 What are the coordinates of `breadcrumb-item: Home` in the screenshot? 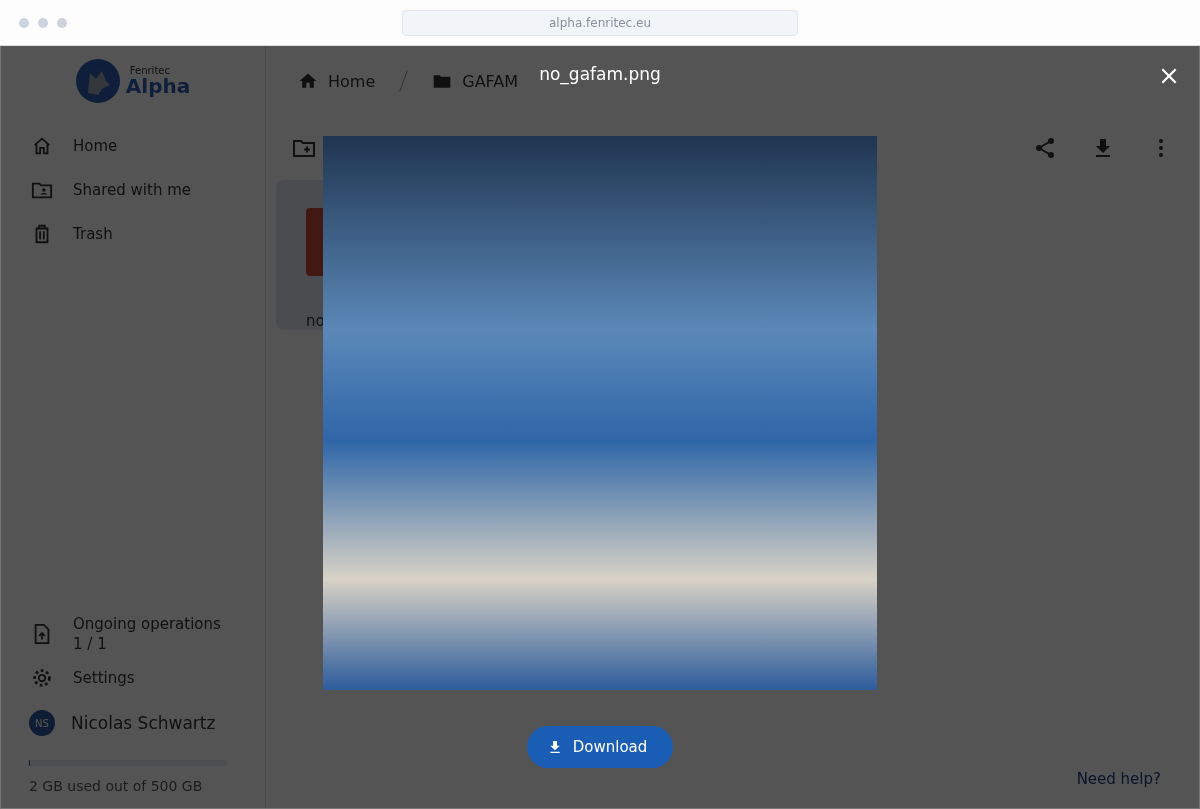 It's located at (337, 81).